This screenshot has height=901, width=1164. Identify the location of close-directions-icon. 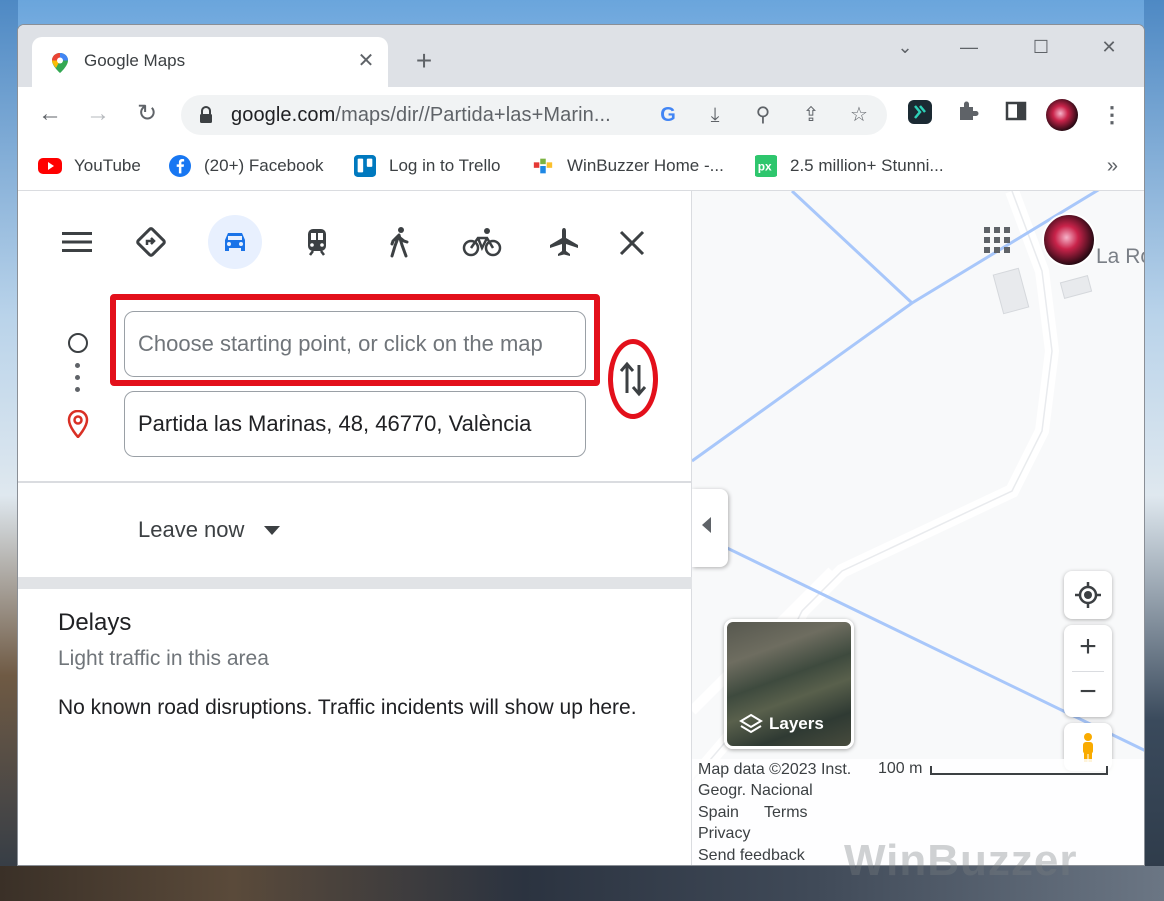
(632, 243).